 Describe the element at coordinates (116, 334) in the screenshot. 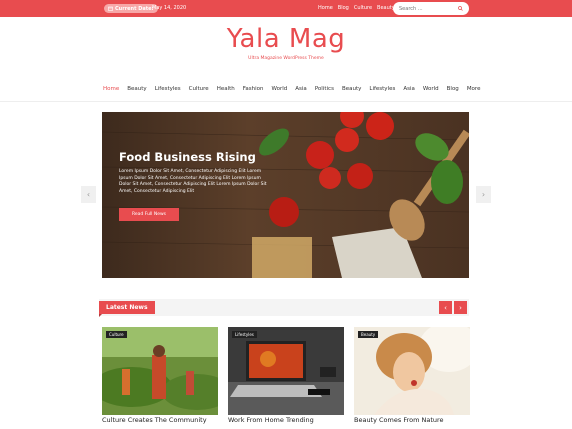

I see `category-badge: Culture` at that location.